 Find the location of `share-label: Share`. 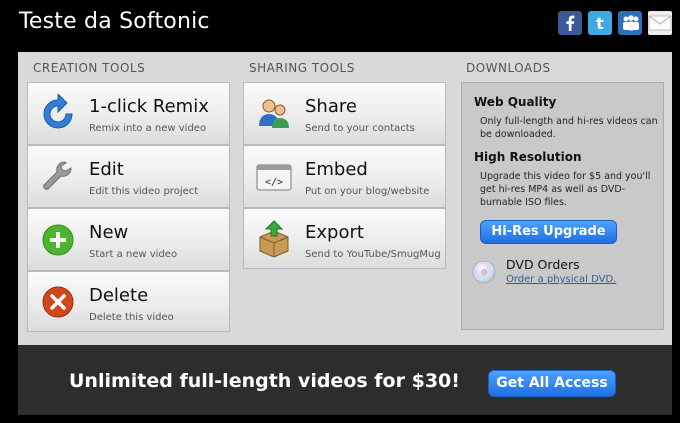

share-label: Share is located at coordinates (331, 106).